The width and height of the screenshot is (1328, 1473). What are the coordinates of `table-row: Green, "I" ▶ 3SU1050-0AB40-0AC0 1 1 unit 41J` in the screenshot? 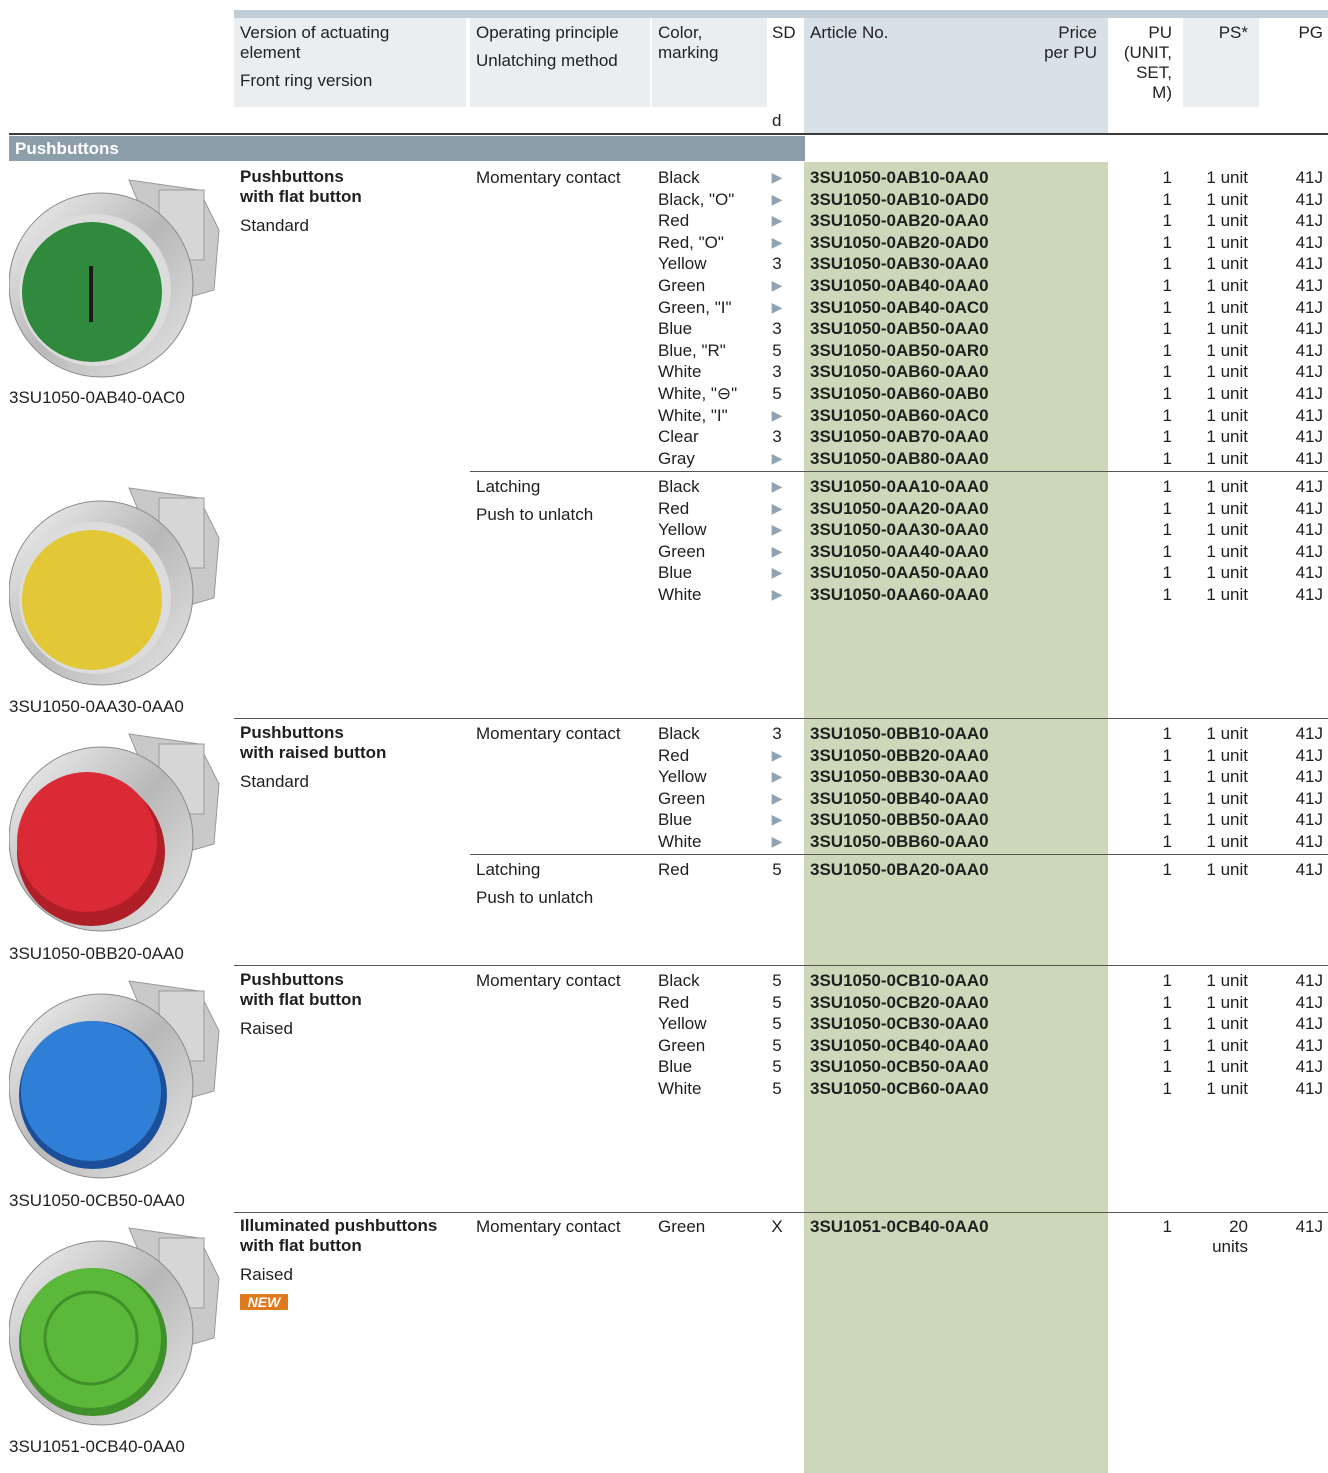 It's located at (664, 307).